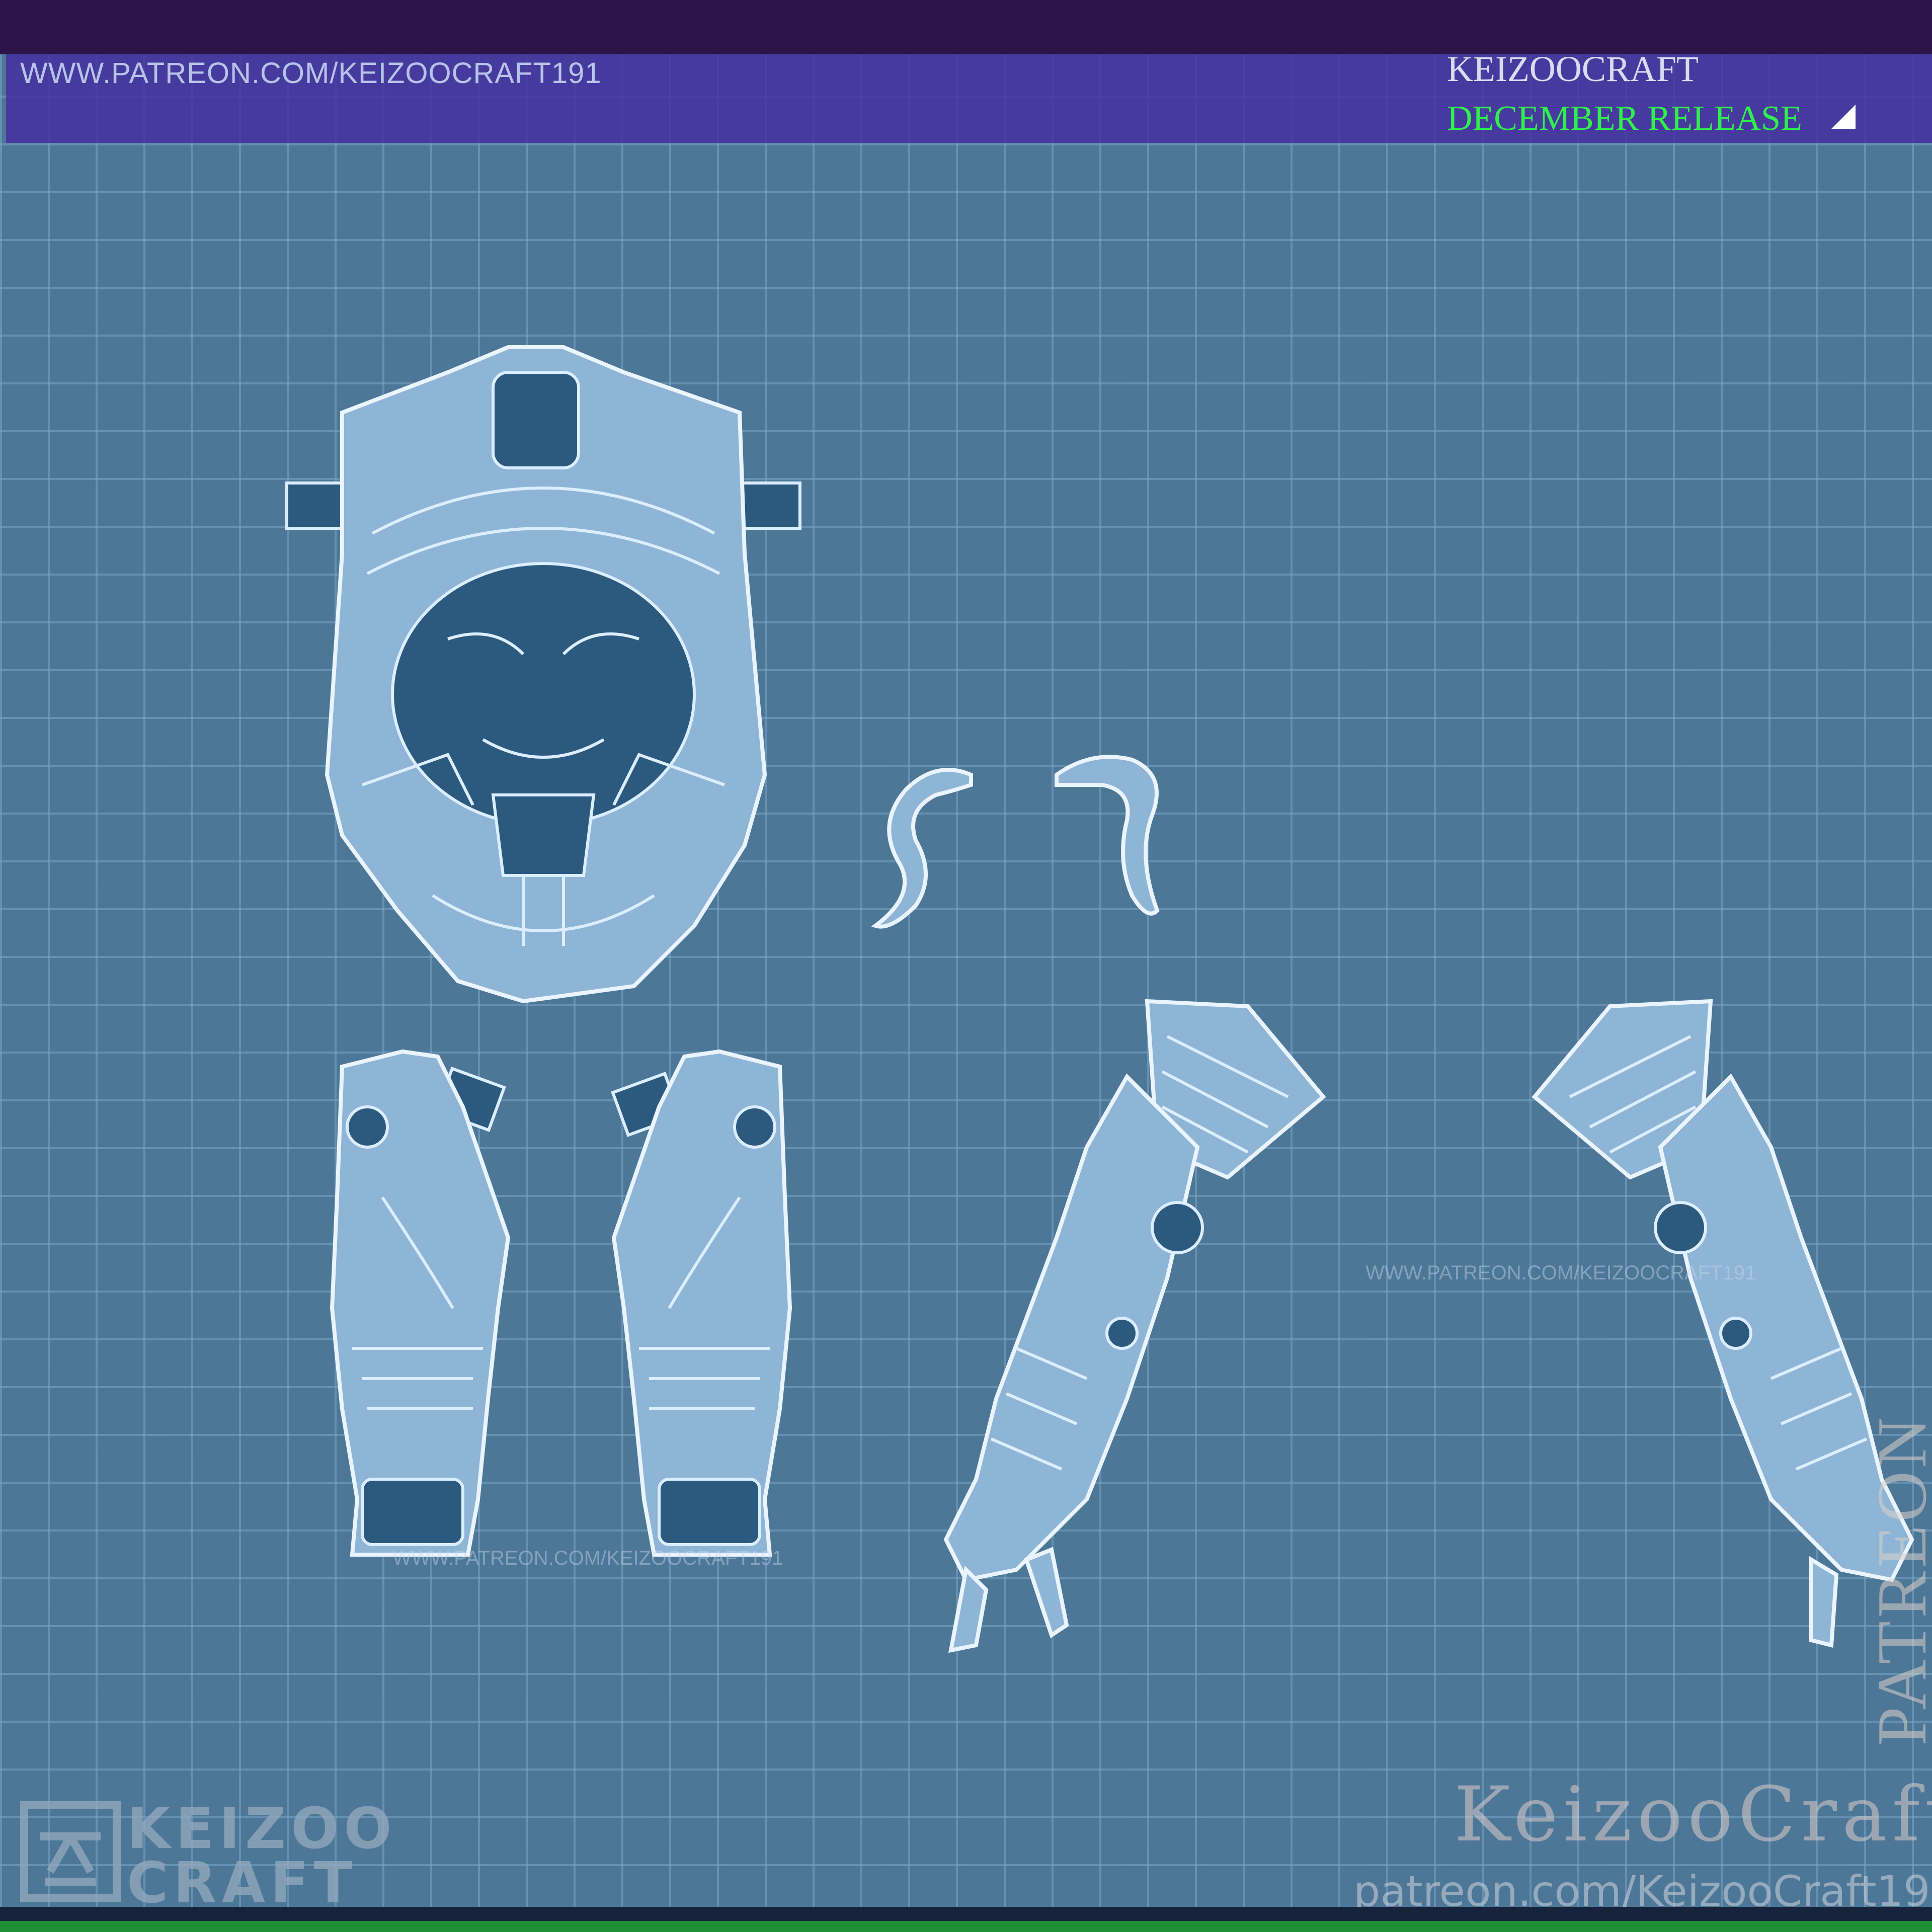 The image size is (1932, 1932). I want to click on head-icon, so click(543, 675).